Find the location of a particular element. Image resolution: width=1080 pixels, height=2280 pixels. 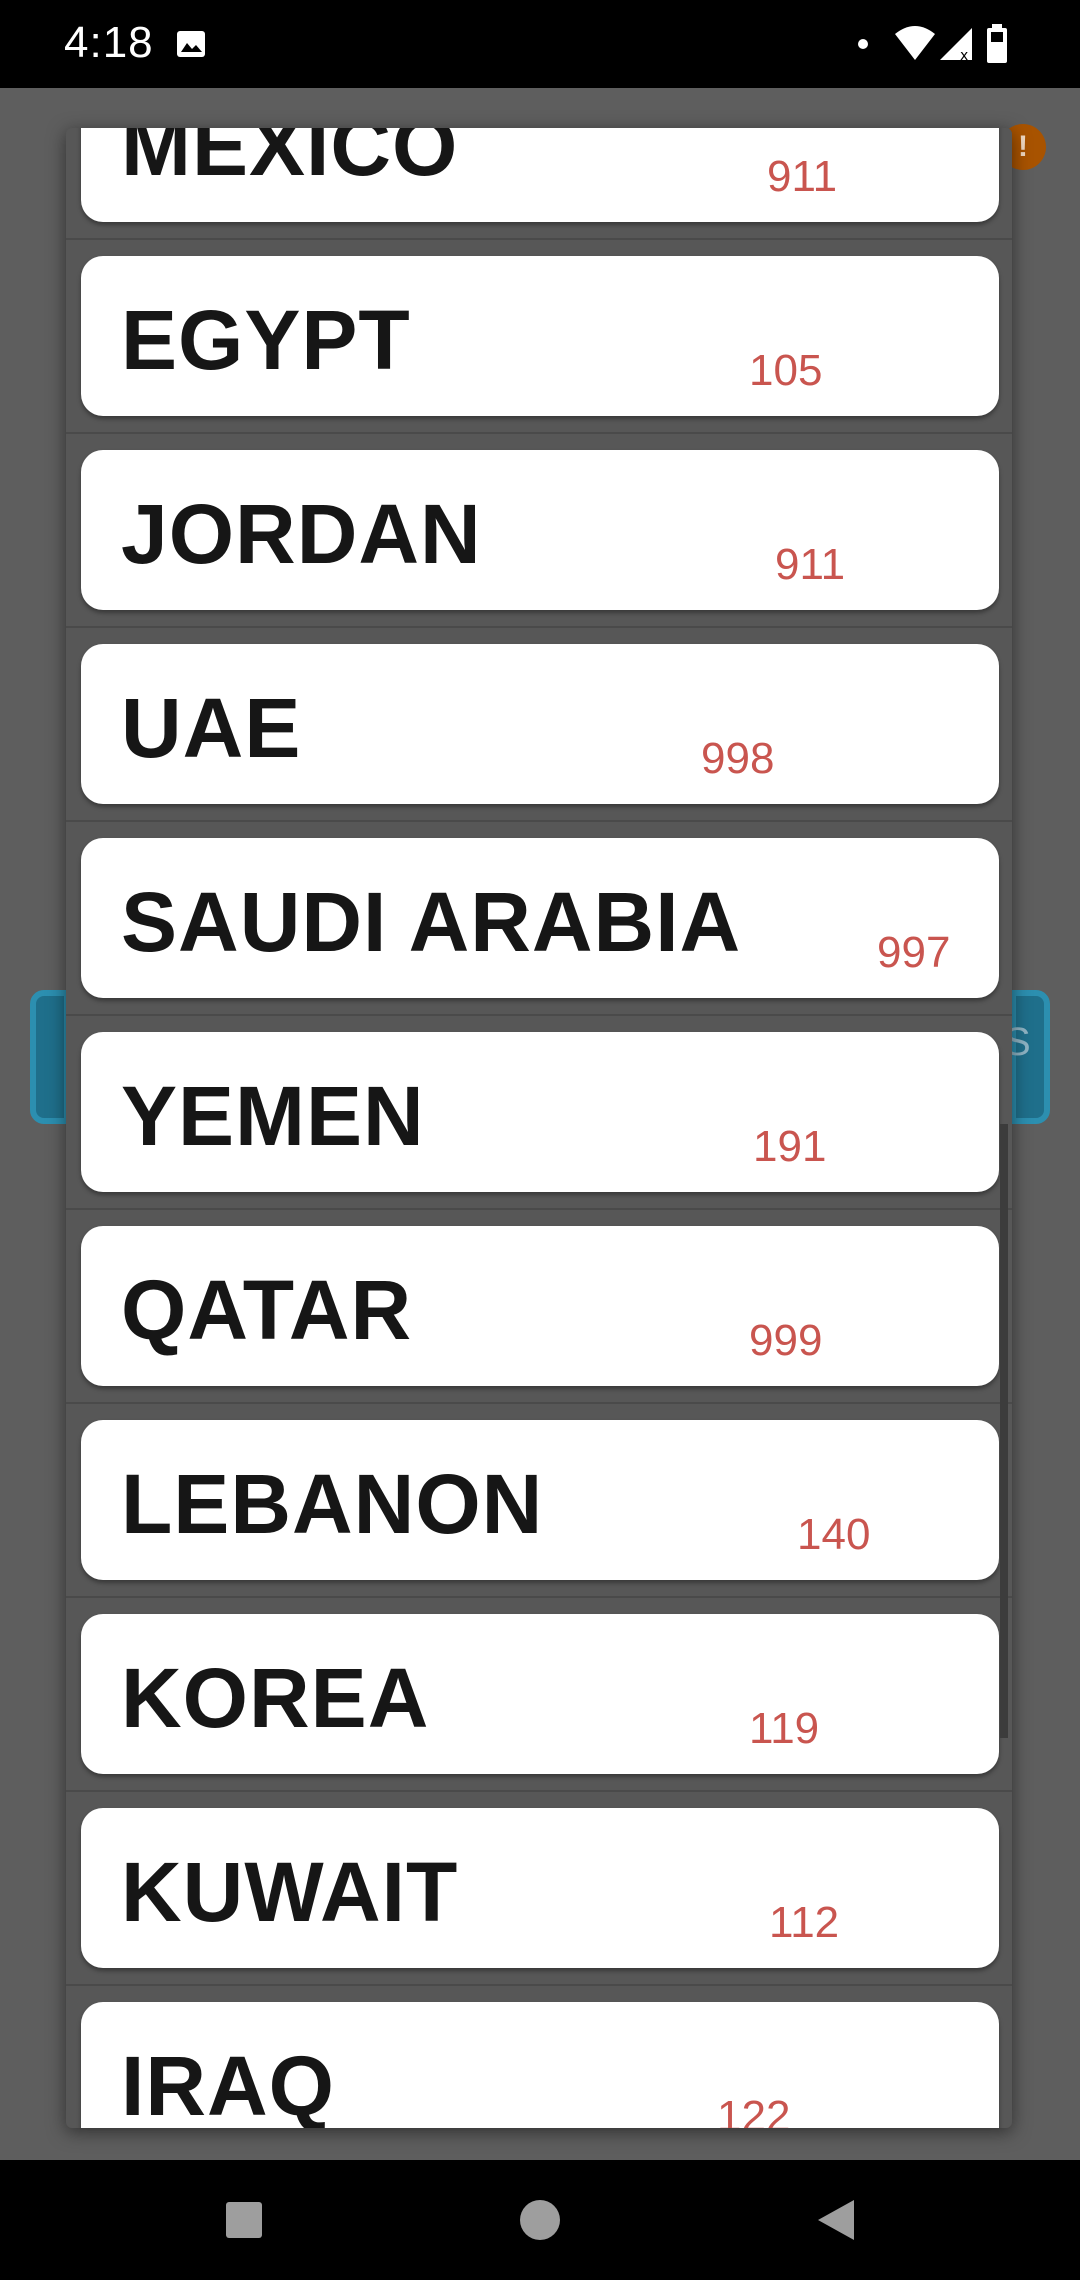

battery-icon is located at coordinates (997, 43).